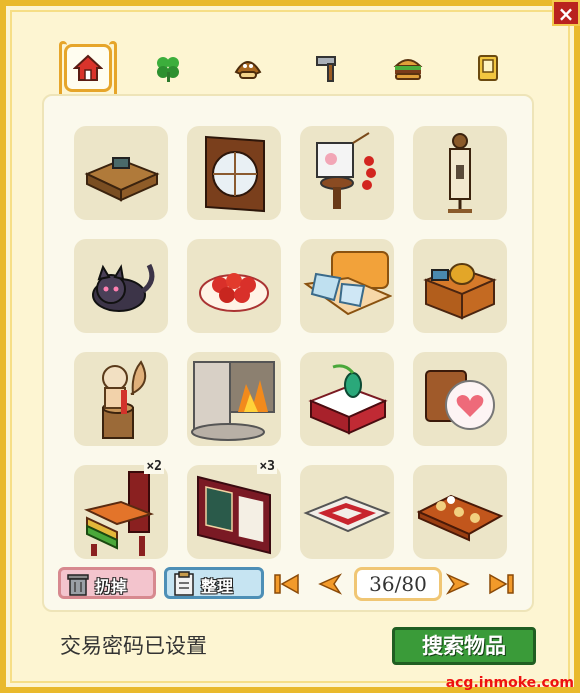 This screenshot has width=580, height=693. I want to click on item-slot: ×2, so click(121, 509).